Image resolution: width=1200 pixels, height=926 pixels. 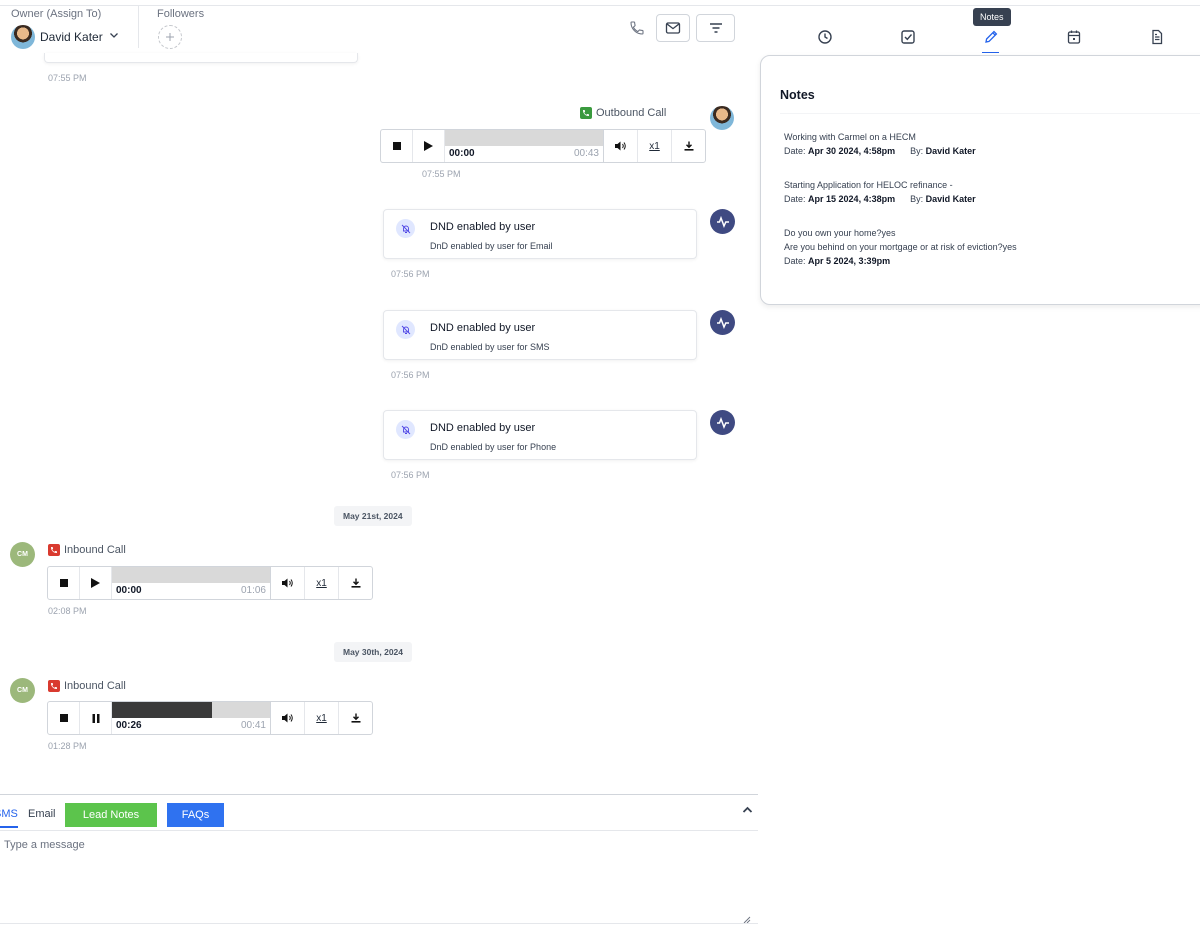 I want to click on resize-handle-icon, so click(x=747, y=917).